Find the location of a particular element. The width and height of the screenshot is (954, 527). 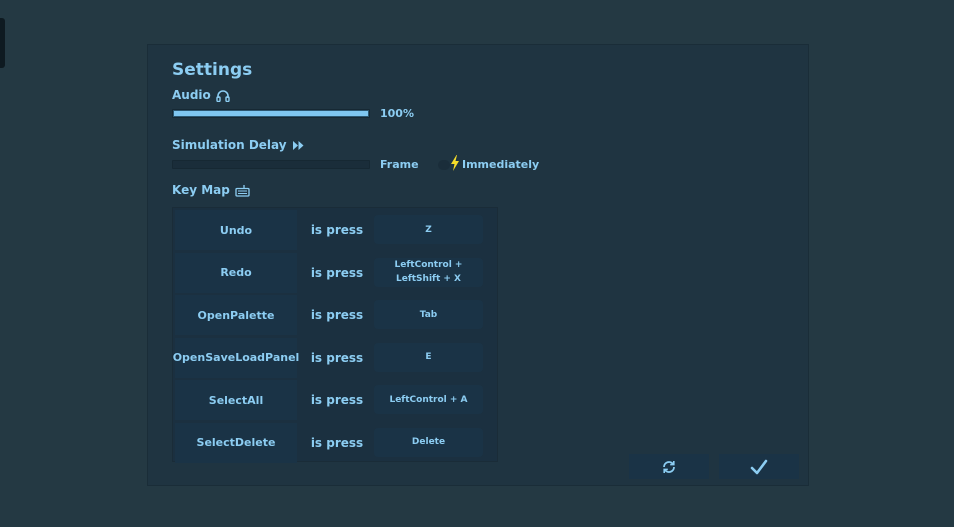

key-binding-button: Z is located at coordinates (428, 229).